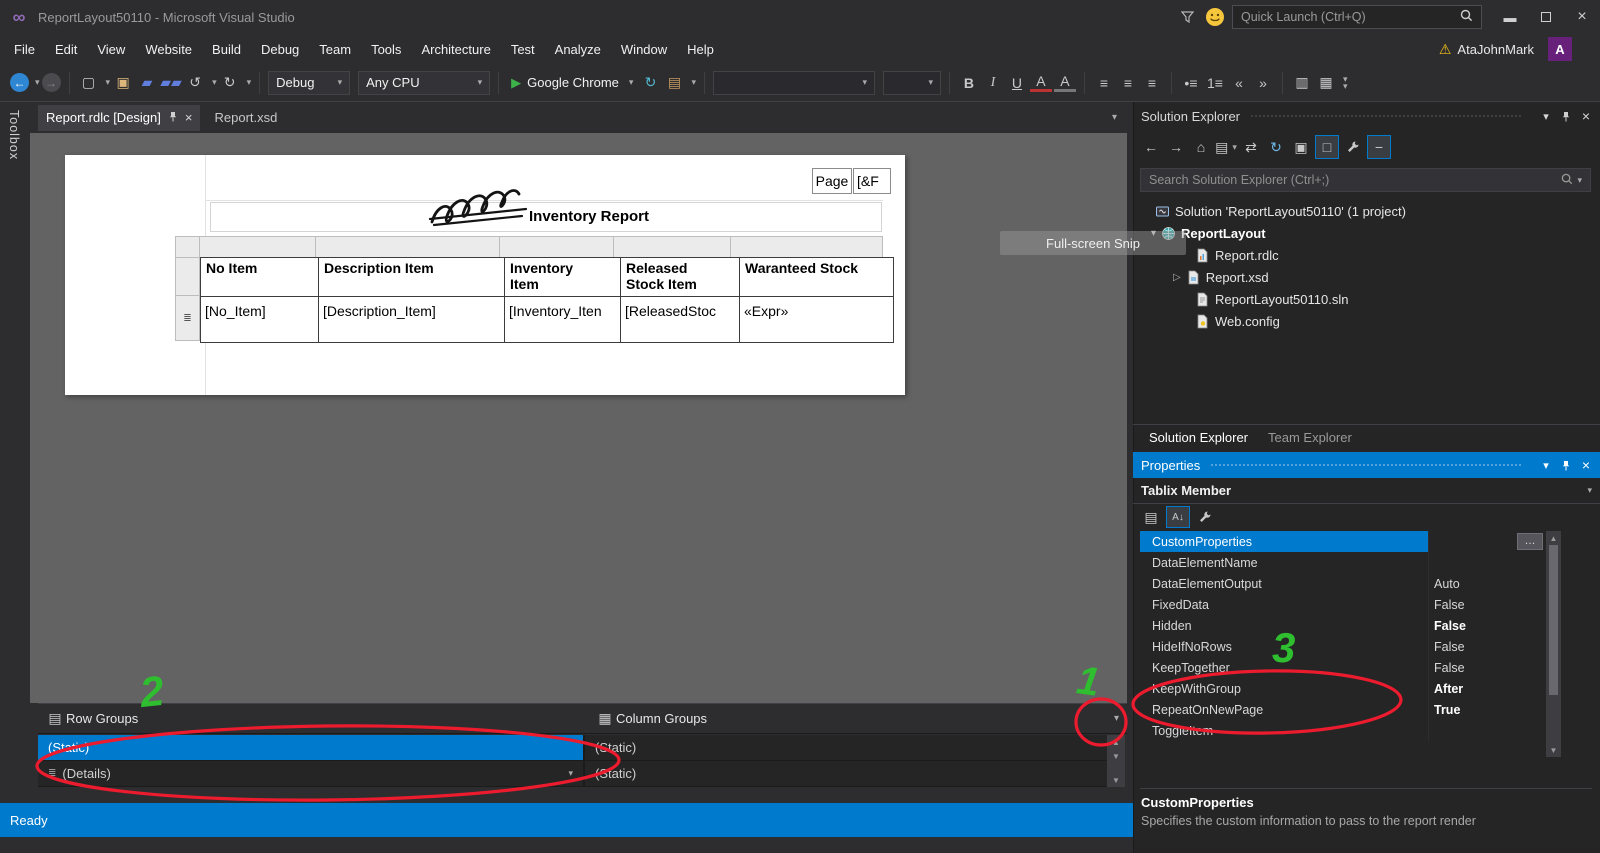  What do you see at coordinates (1589, 490) in the screenshot?
I see `object-select-dropdown-icon: ▾` at bounding box center [1589, 490].